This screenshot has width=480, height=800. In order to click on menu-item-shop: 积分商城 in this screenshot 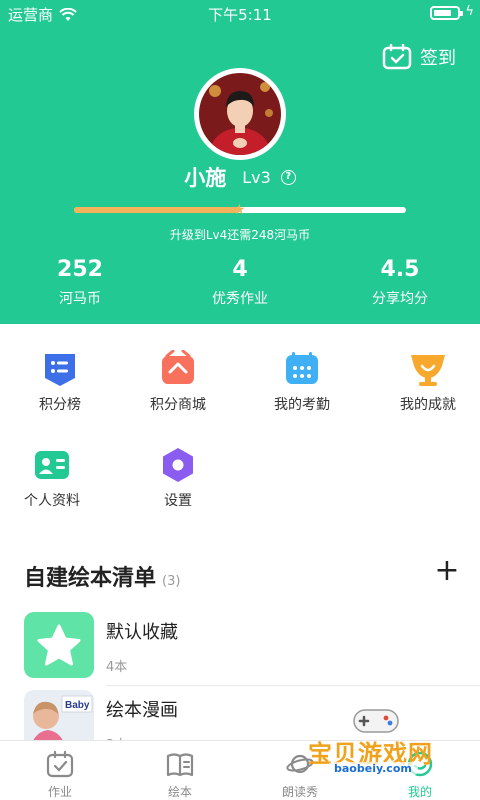, I will do `click(178, 380)`.